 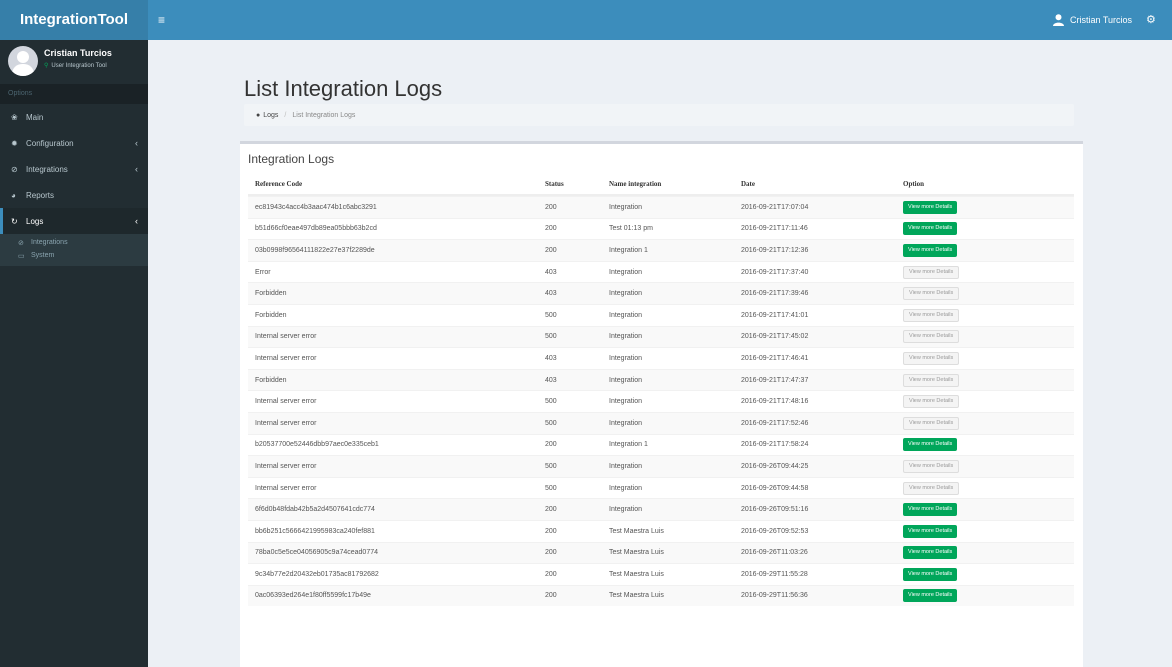 What do you see at coordinates (636, 574) in the screenshot?
I see `cell-name-integration: Test Maestra Luis` at bounding box center [636, 574].